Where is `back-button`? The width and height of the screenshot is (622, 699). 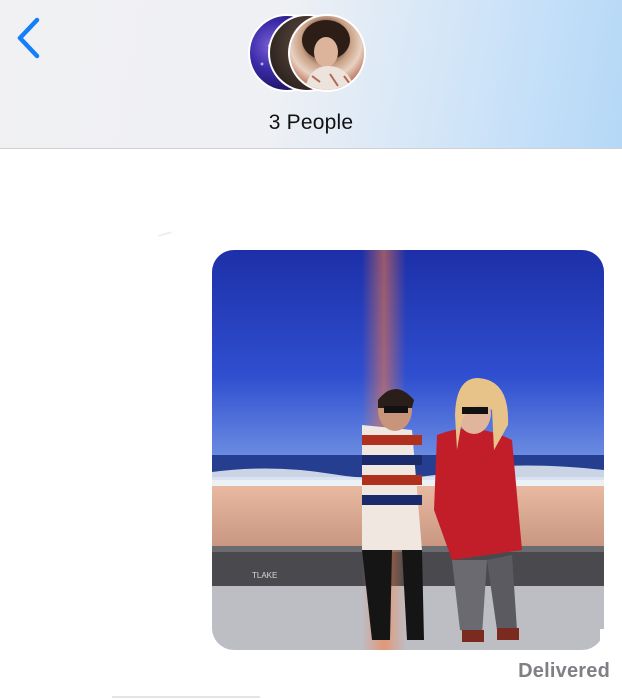 back-button is located at coordinates (30, 38).